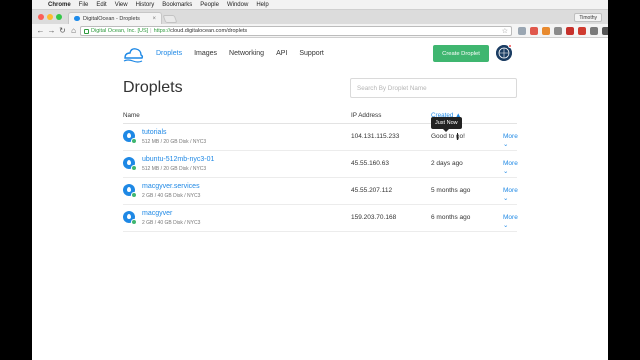  Describe the element at coordinates (588, 17) in the screenshot. I see `profile-button: Timothy` at that location.